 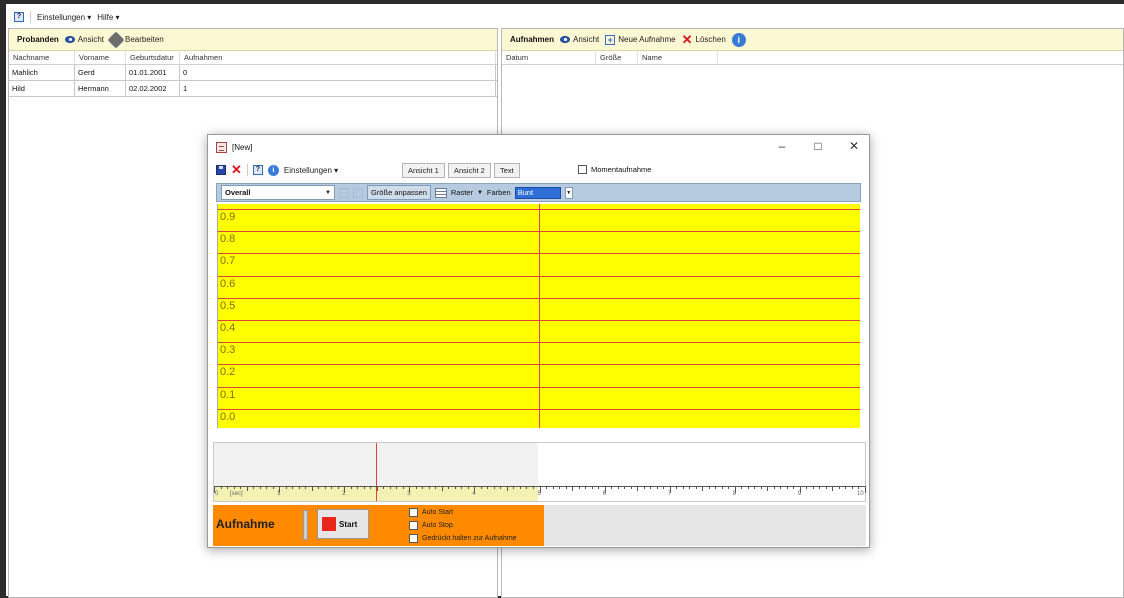 What do you see at coordinates (228, 416) in the screenshot?
I see `plot-y-label: 0.0` at bounding box center [228, 416].